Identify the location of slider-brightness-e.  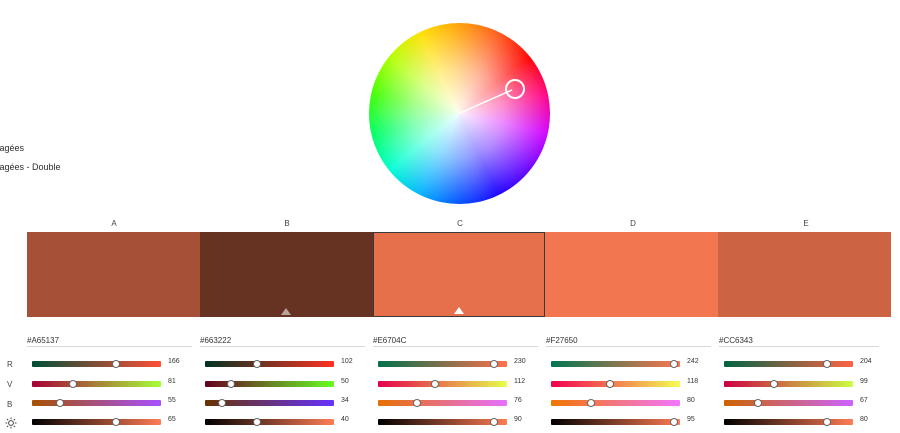
(788, 422).